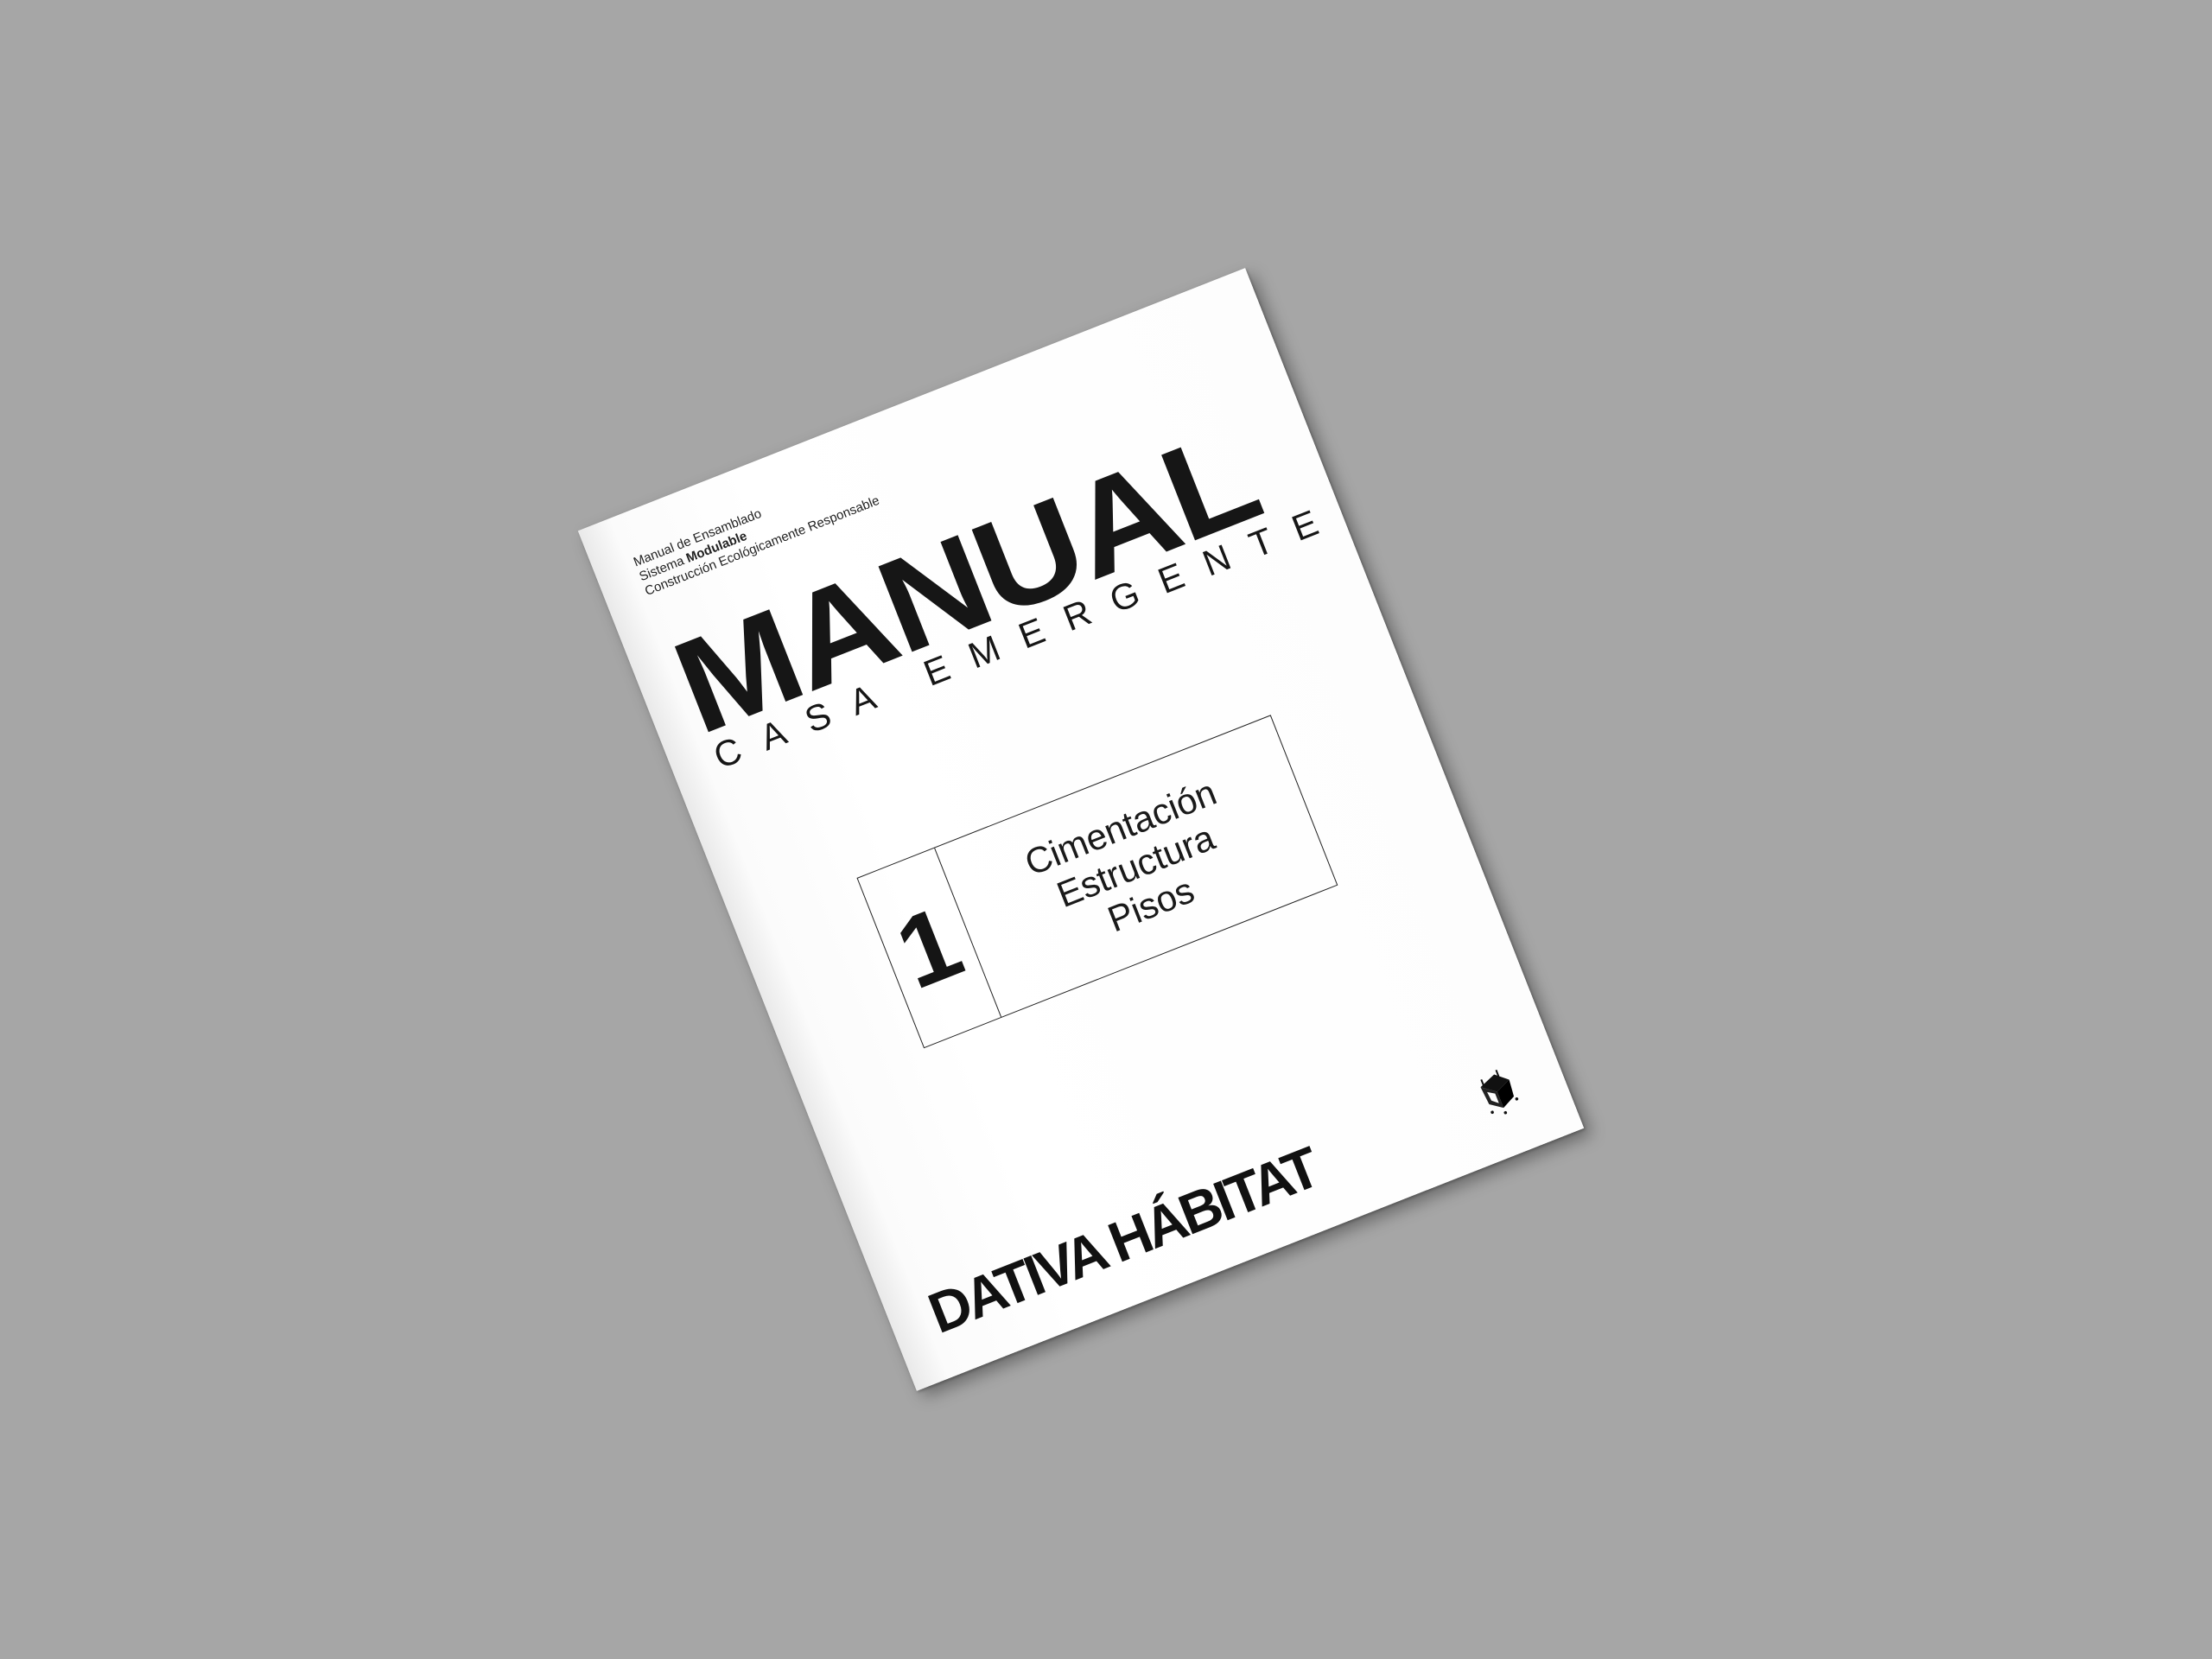 Image resolution: width=2212 pixels, height=1659 pixels. I want to click on brand-name: DATIVA HÁBITAT, so click(1122, 1240).